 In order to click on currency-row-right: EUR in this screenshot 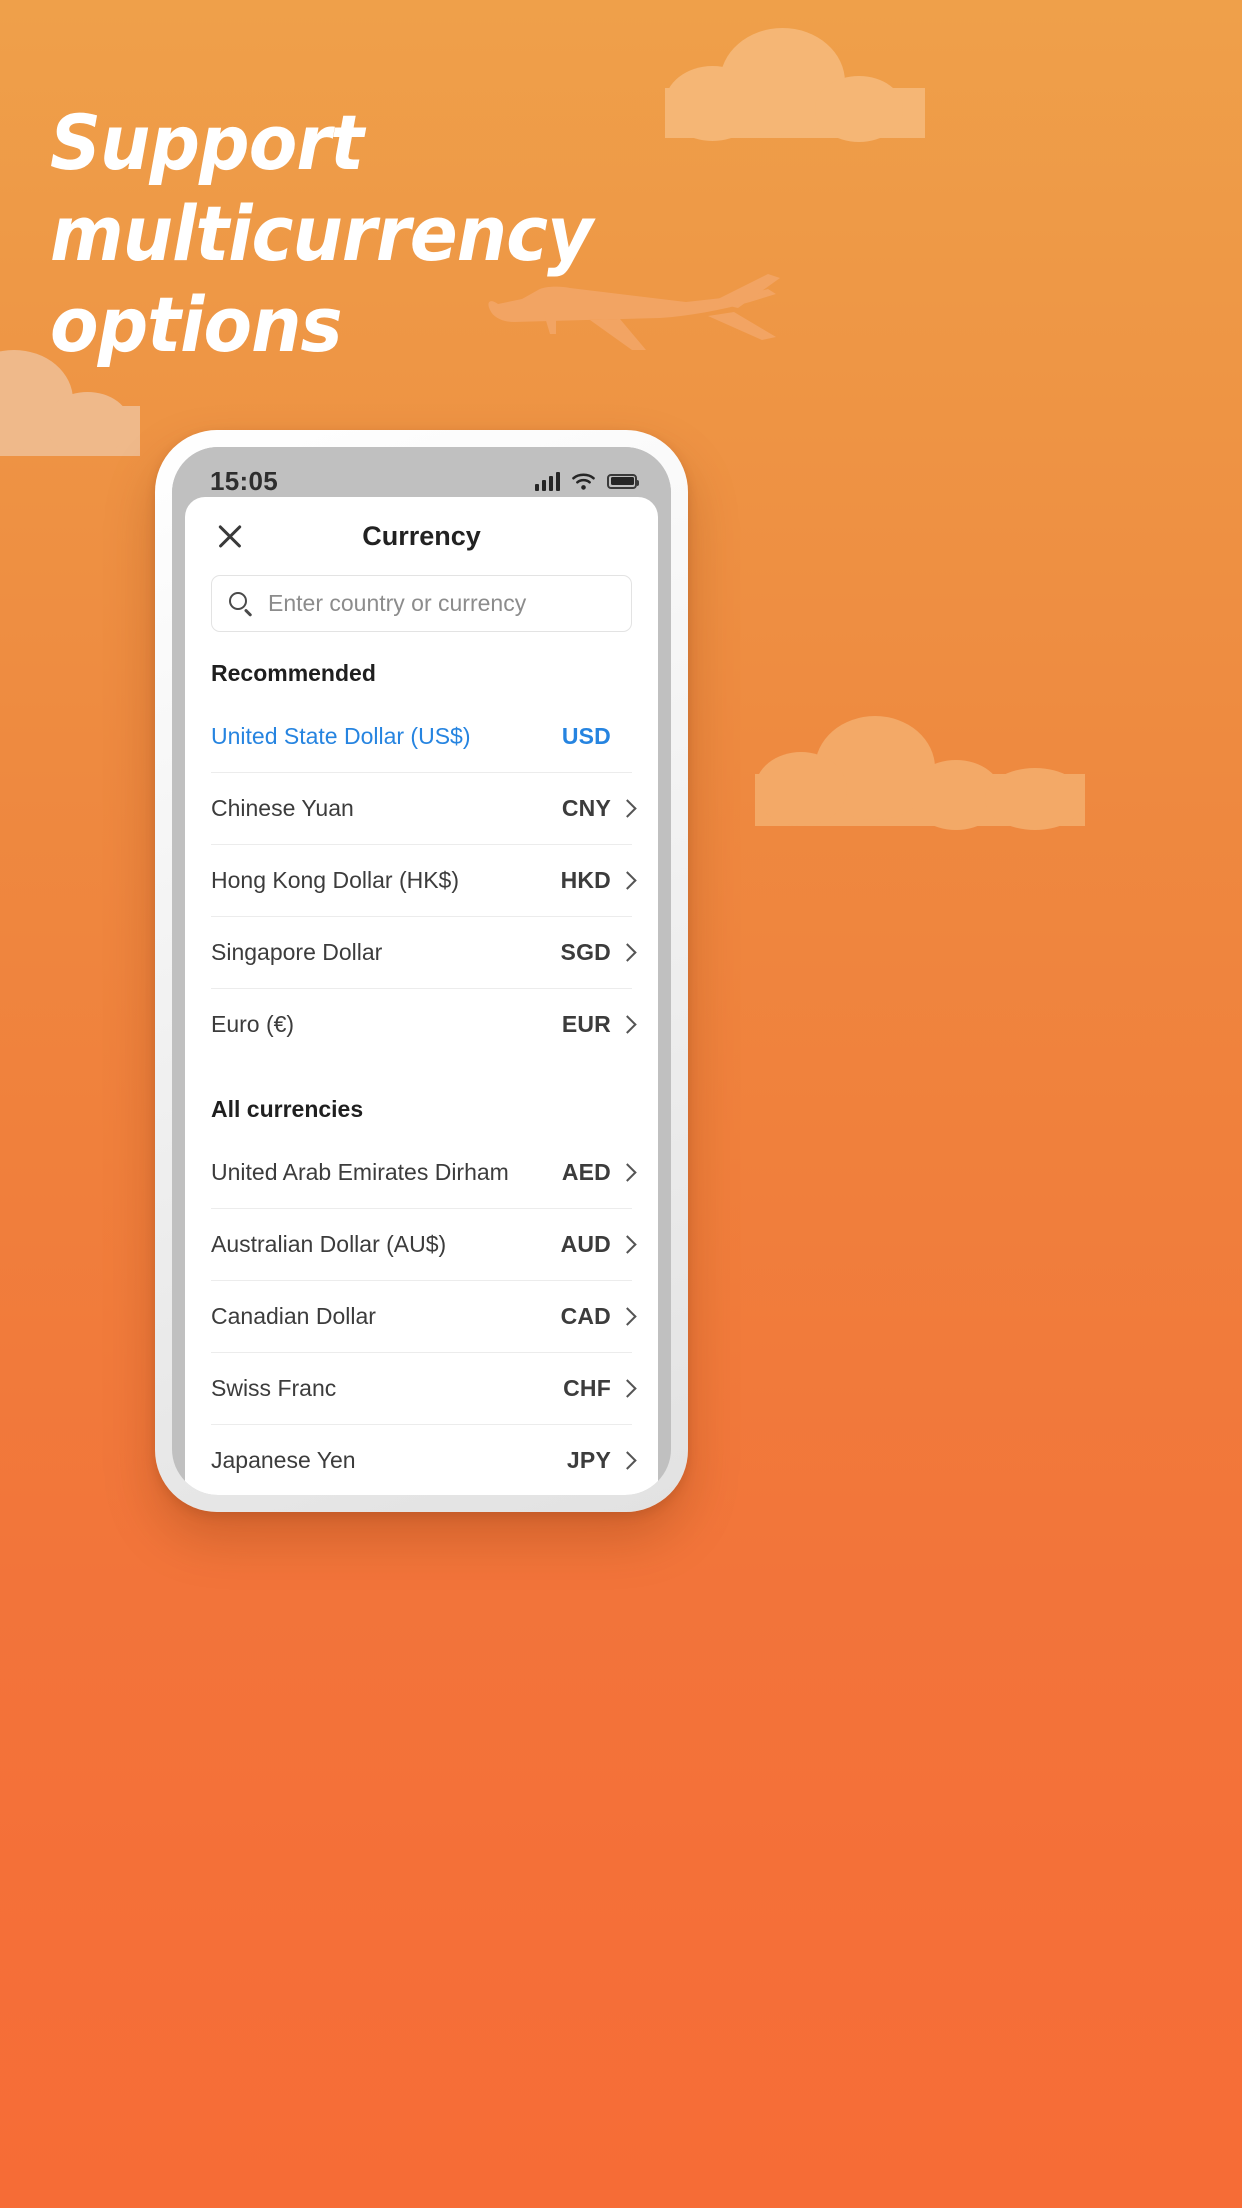, I will do `click(597, 1024)`.